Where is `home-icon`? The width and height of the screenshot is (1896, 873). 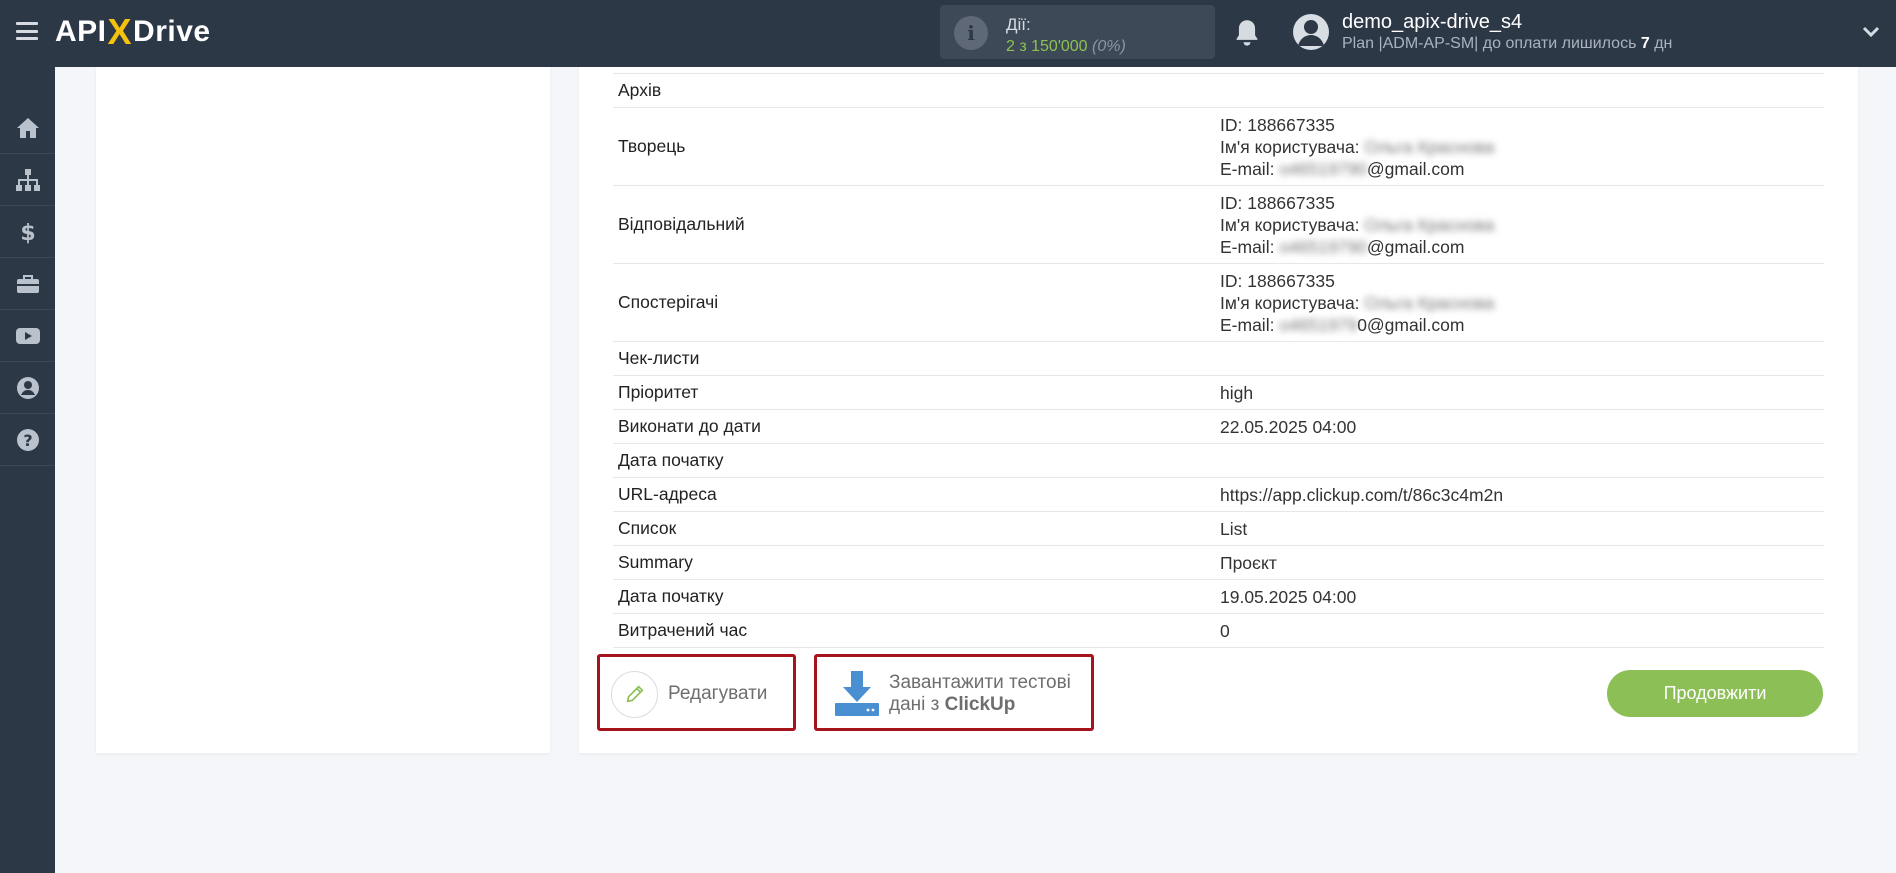
home-icon is located at coordinates (27, 127).